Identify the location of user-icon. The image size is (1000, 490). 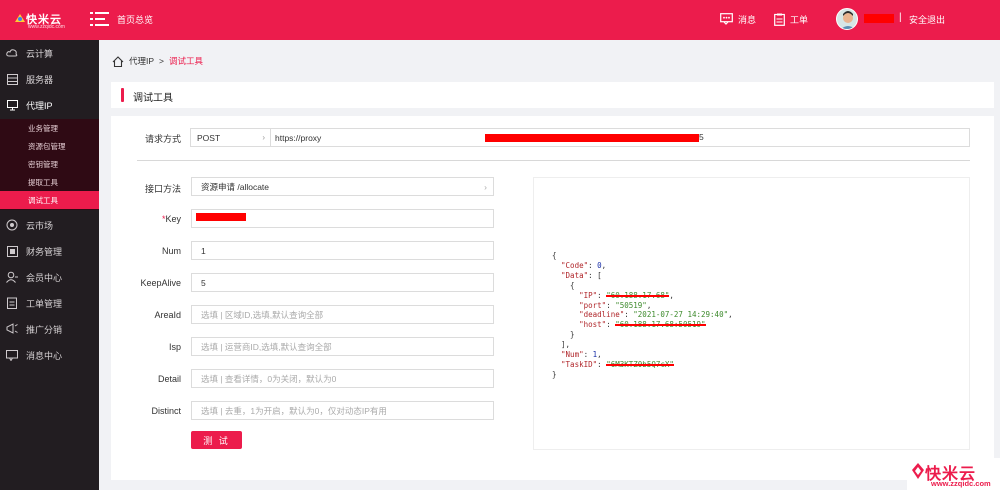
(12, 277).